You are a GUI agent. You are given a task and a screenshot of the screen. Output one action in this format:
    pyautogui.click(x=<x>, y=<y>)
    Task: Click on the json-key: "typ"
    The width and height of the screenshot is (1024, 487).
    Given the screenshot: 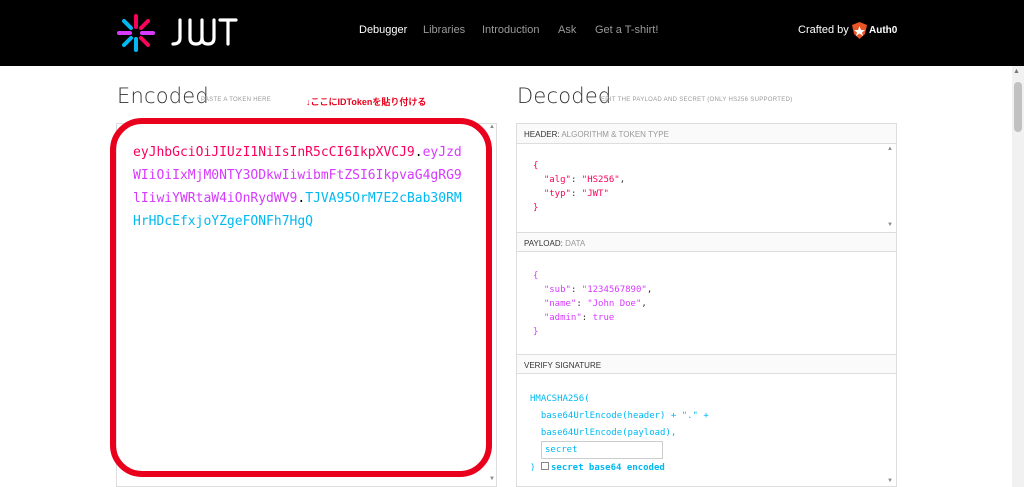 What is the action you would take?
    pyautogui.click(x=557, y=194)
    